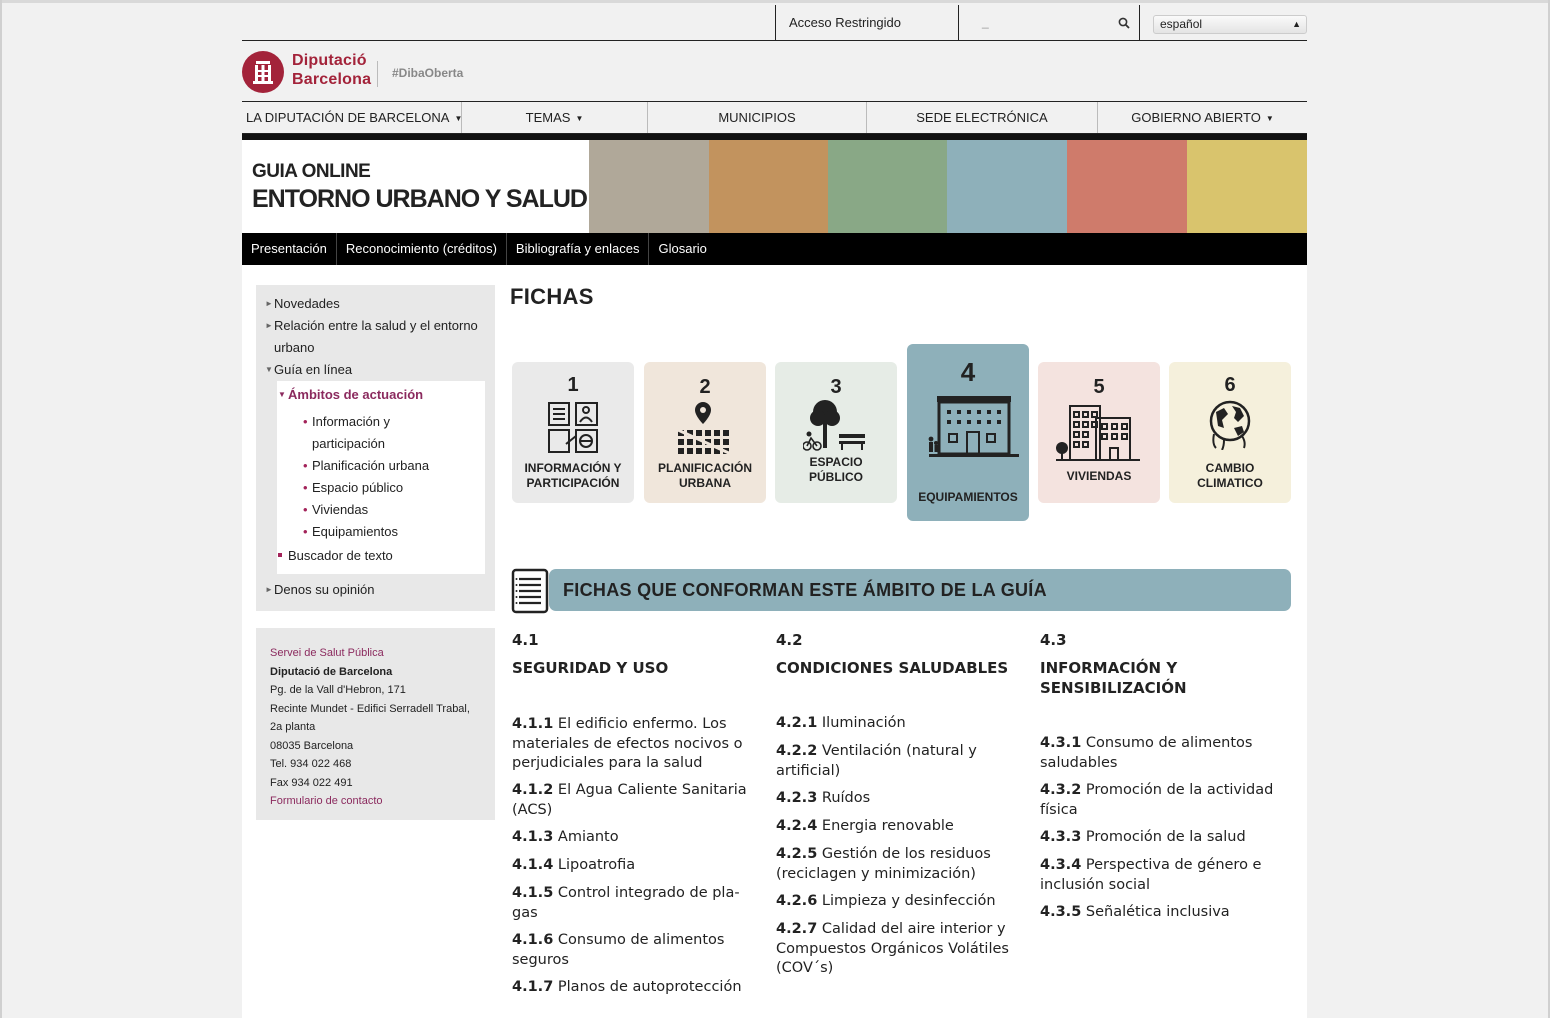 The image size is (1550, 1018). What do you see at coordinates (634, 950) in the screenshot?
I see `ficha-link-4-1-6: 4.1.6 Consumo de alimentos seguros` at bounding box center [634, 950].